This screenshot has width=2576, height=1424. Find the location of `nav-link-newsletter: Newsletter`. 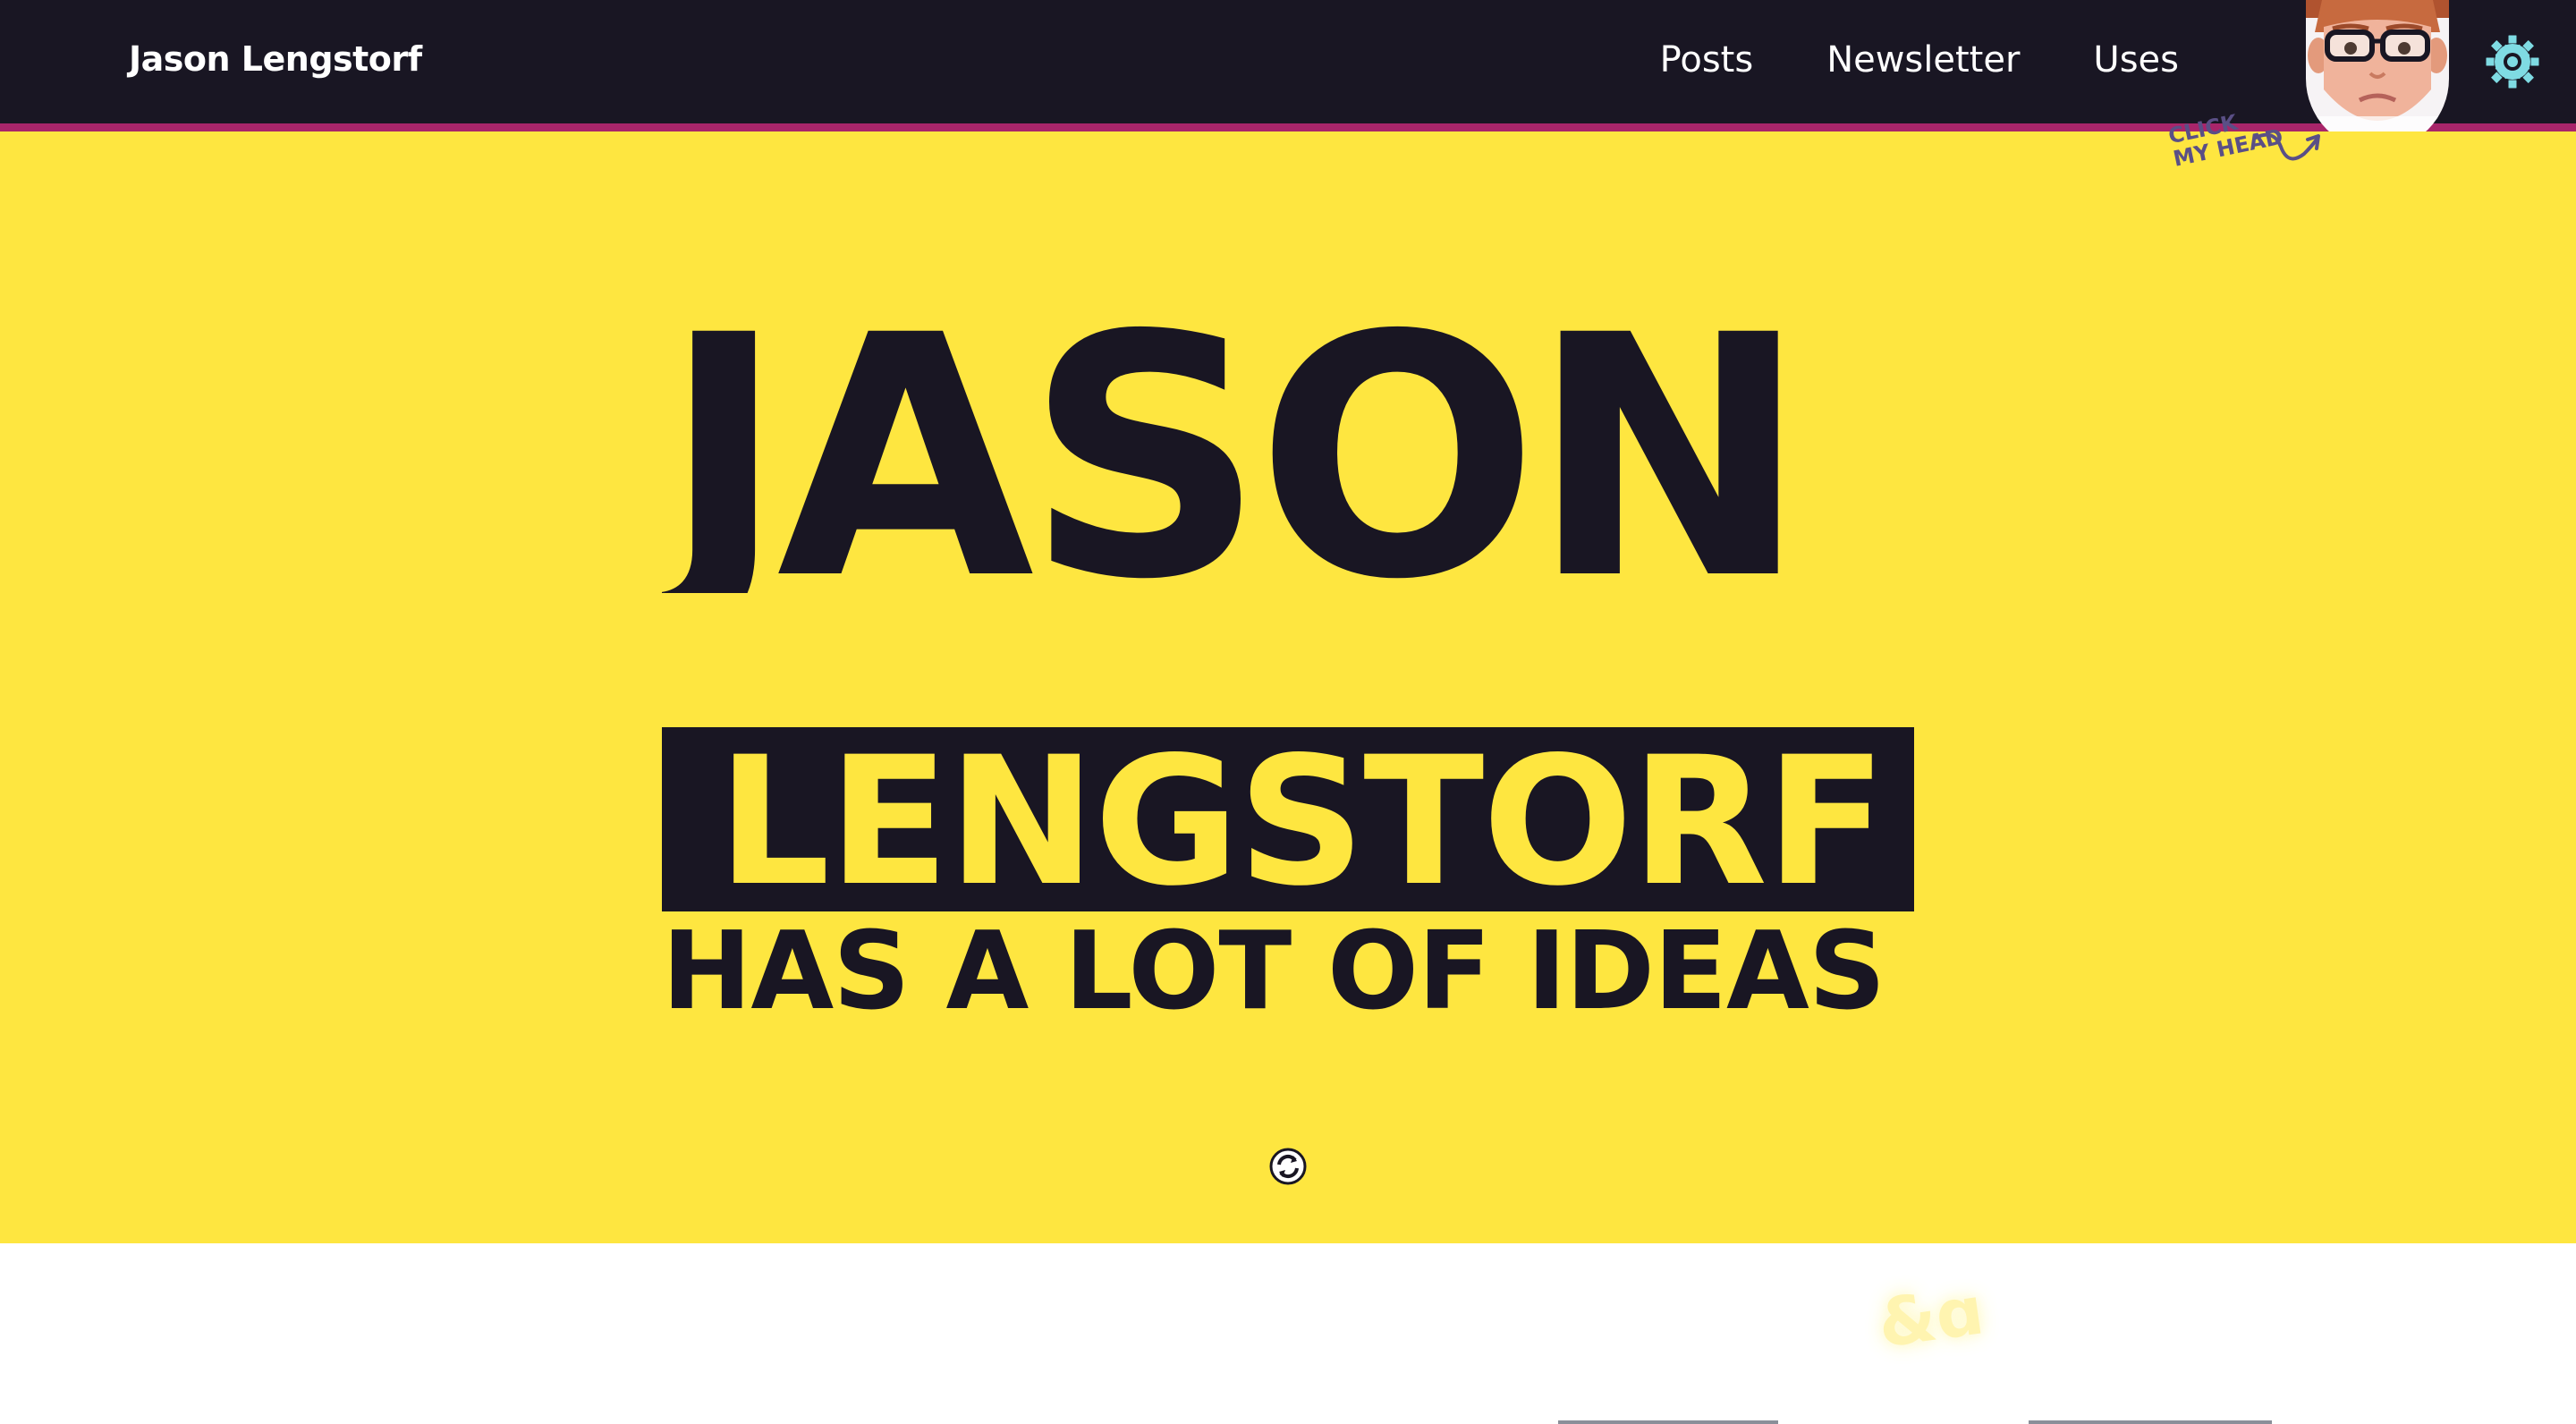

nav-link-newsletter: Newsletter is located at coordinates (1923, 60).